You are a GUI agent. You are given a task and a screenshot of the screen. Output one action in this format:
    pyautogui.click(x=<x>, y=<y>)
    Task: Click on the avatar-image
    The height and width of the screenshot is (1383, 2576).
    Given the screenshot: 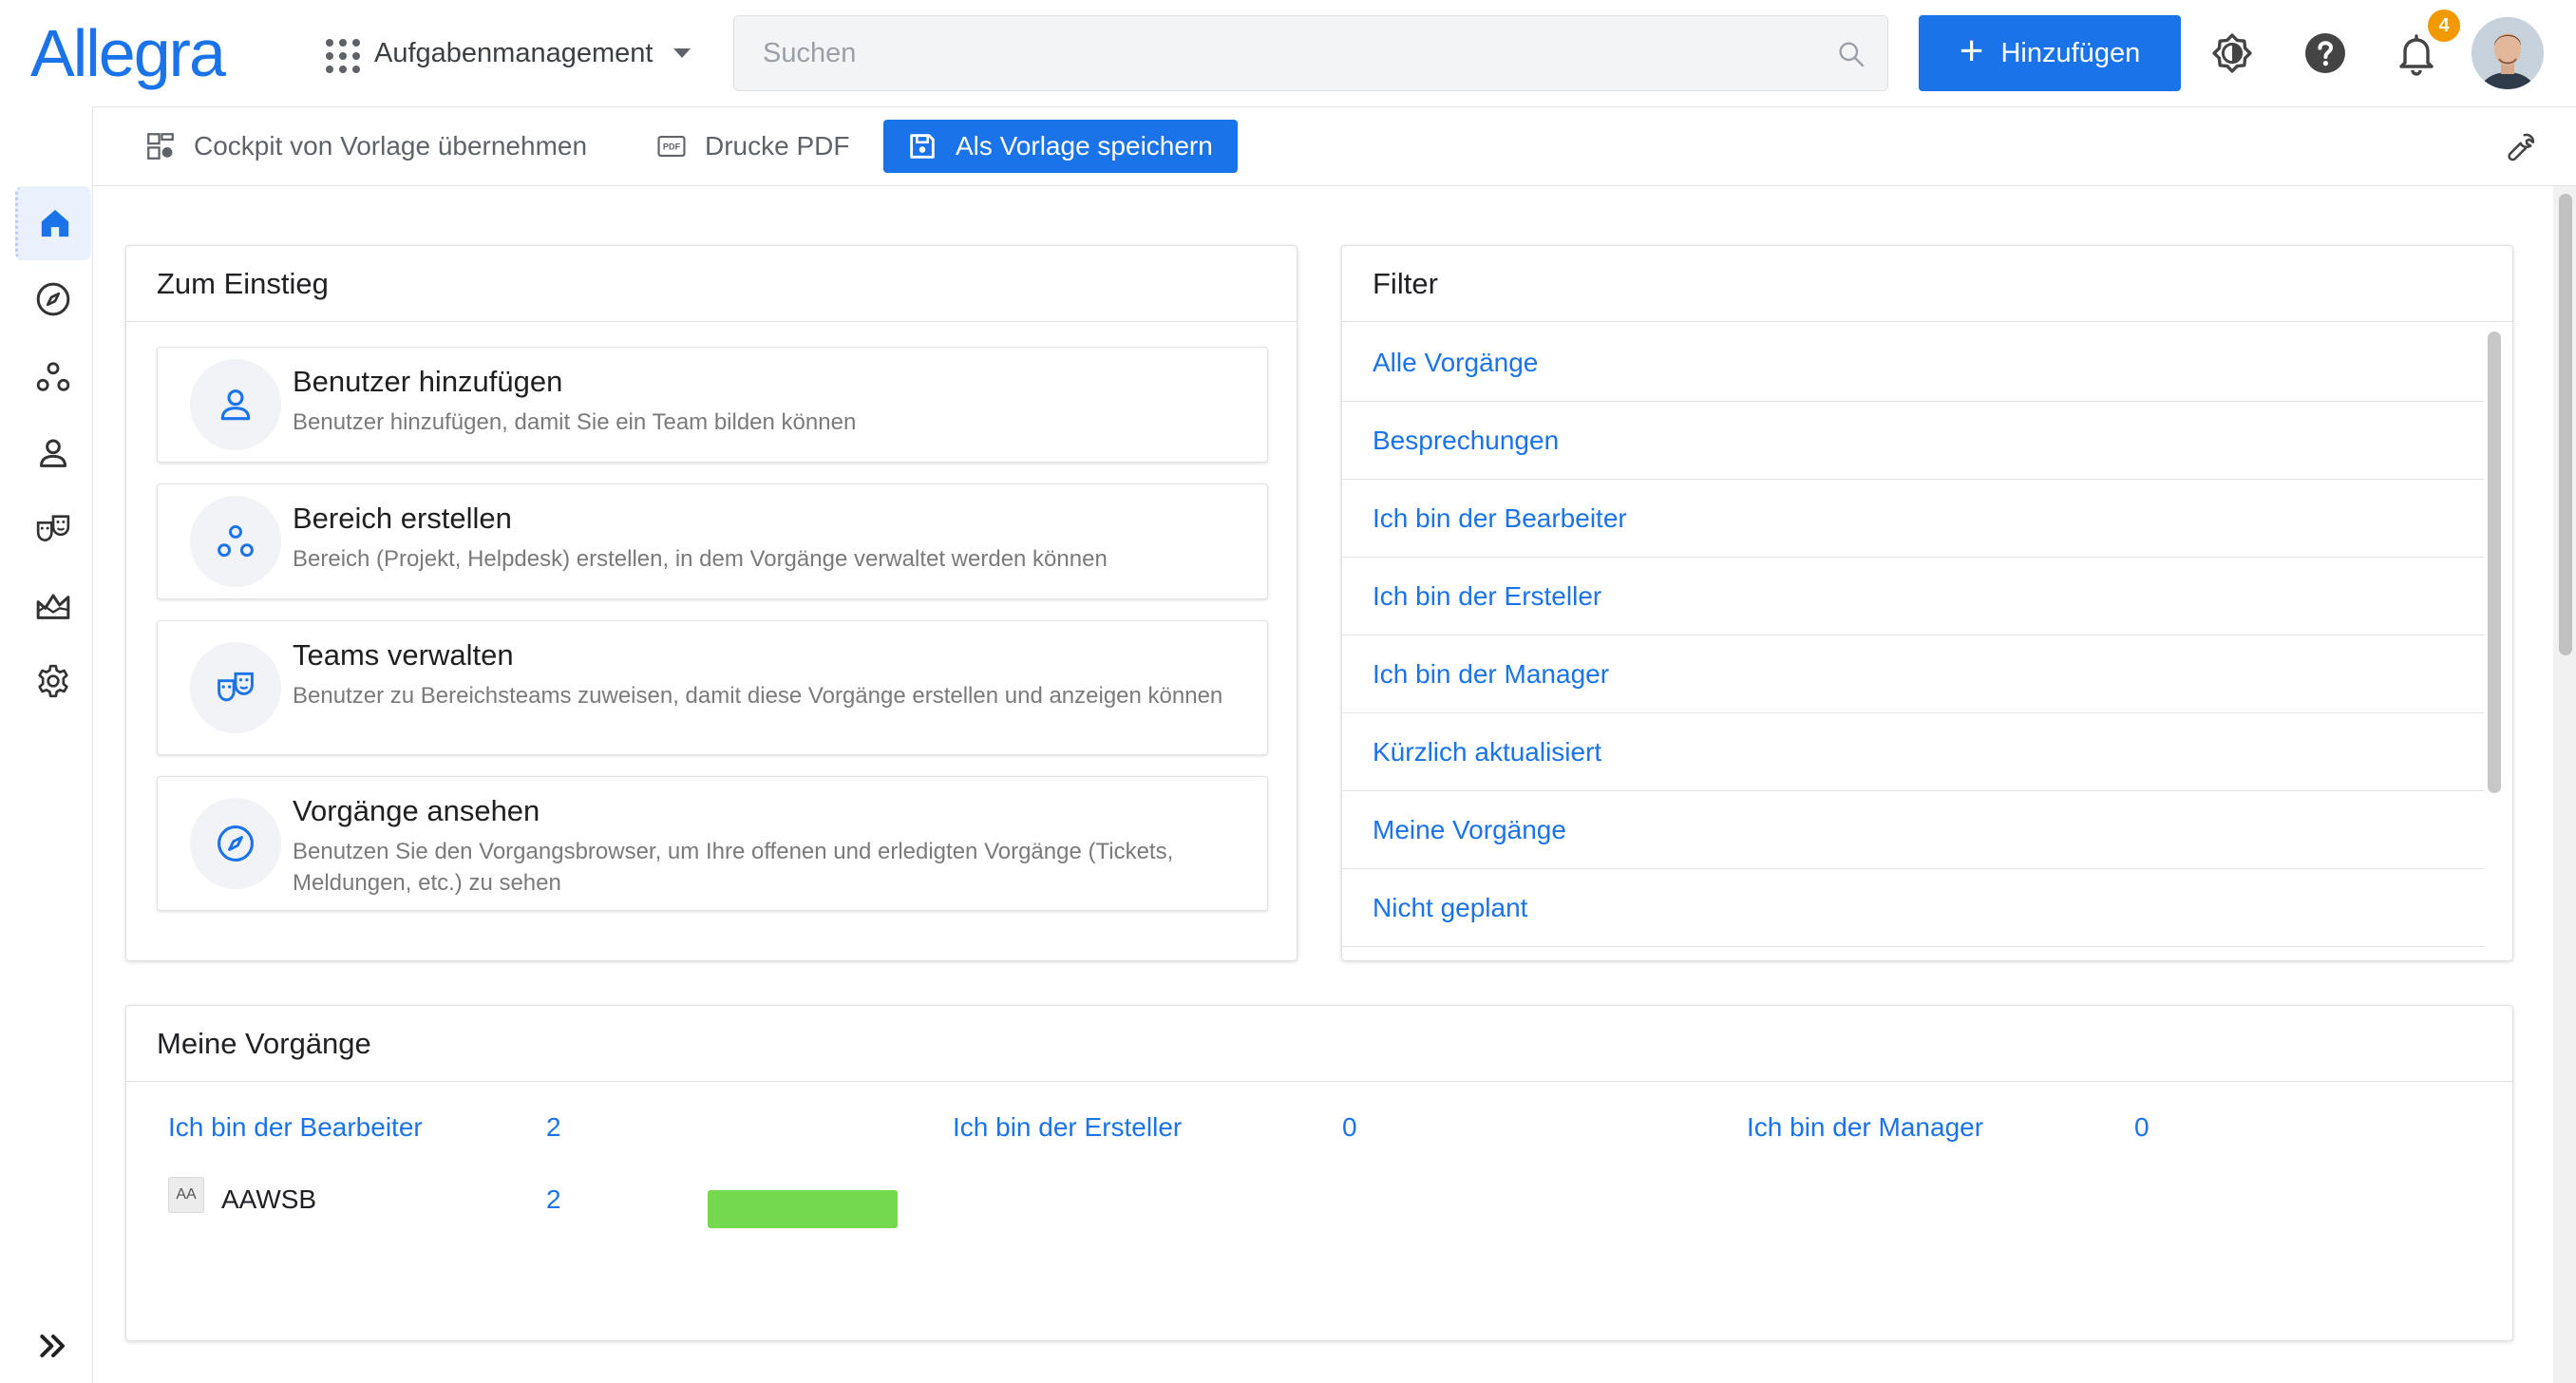 What is the action you would take?
    pyautogui.click(x=2508, y=53)
    